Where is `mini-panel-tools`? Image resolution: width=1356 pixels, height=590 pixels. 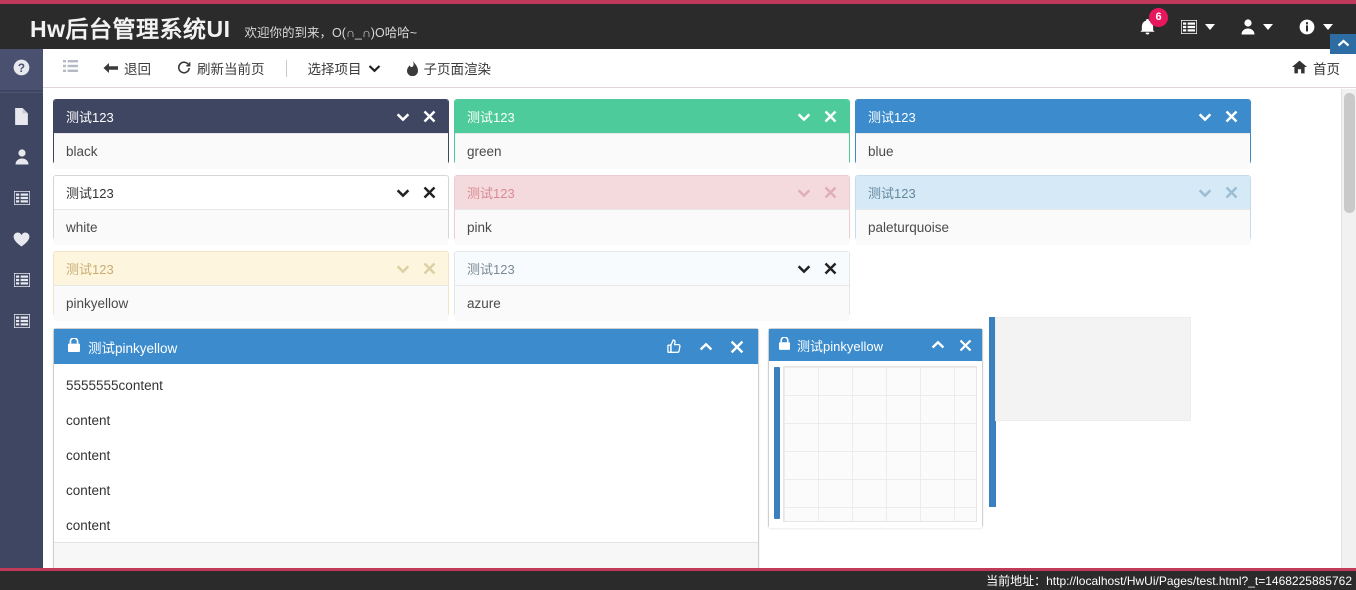
mini-panel-tools is located at coordinates (951, 345).